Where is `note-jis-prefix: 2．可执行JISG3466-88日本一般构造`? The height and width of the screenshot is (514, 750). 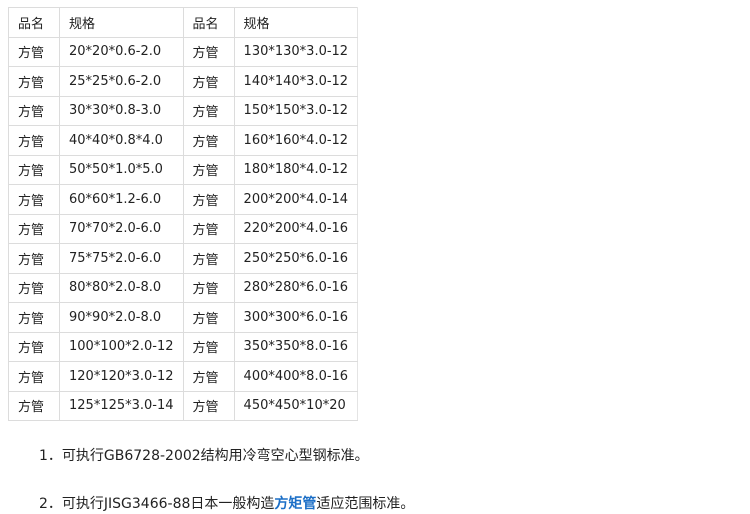
note-jis-prefix: 2．可执行JISG3466-88日本一般构造 is located at coordinates (157, 504).